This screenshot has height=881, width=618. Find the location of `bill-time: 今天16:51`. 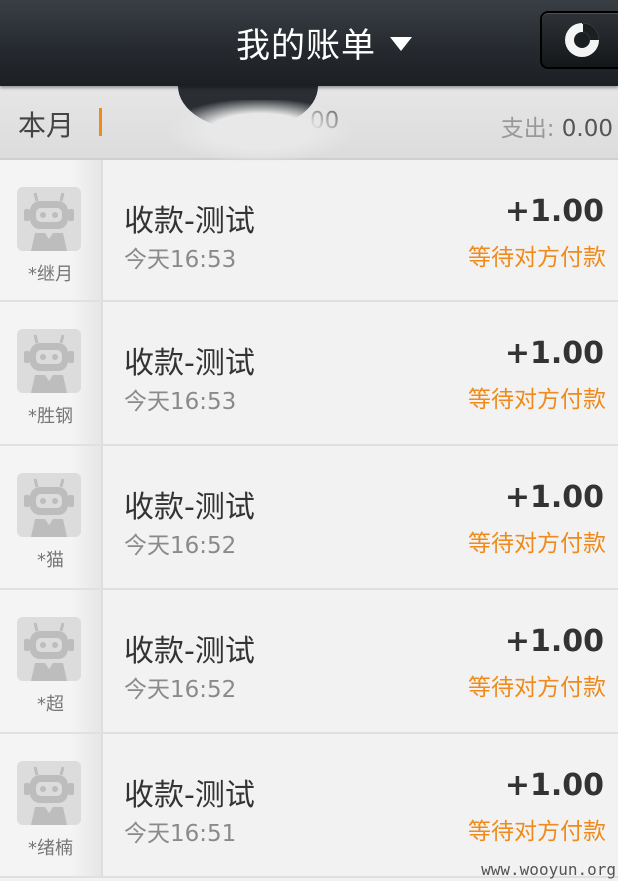

bill-time: 今天16:51 is located at coordinates (180, 834).